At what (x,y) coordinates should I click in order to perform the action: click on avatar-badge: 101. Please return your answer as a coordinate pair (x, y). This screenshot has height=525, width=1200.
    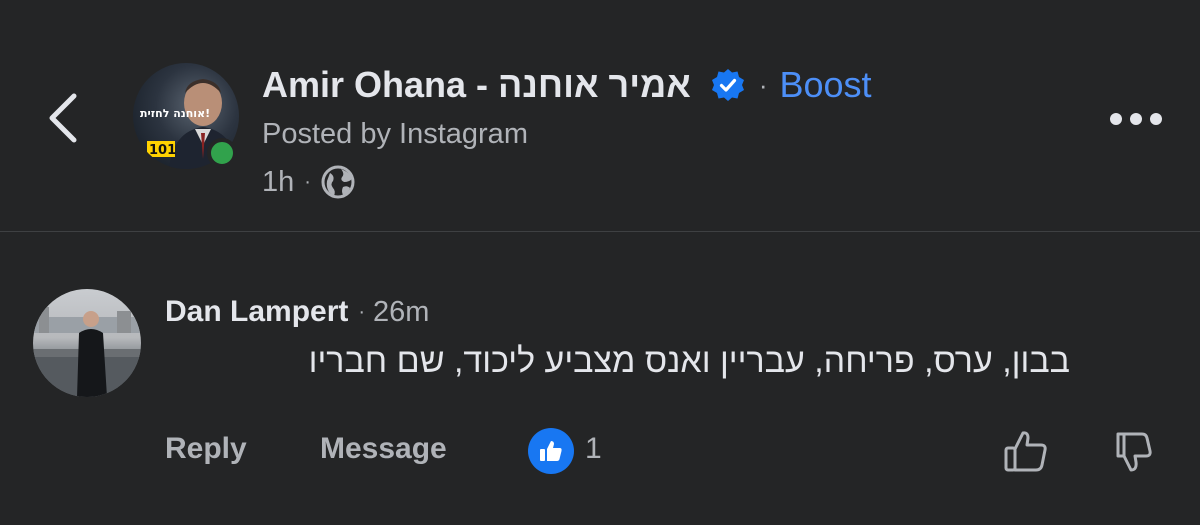
    Looking at the image, I should click on (162, 150).